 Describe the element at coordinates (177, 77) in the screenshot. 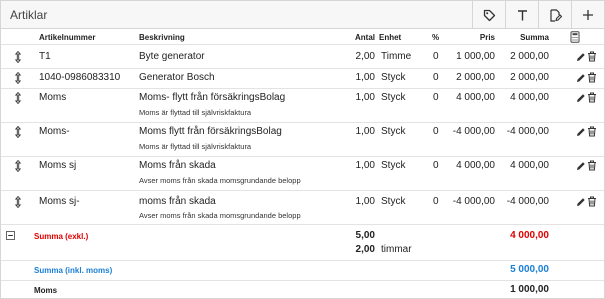

I see `row-description: Generator Bosch` at that location.